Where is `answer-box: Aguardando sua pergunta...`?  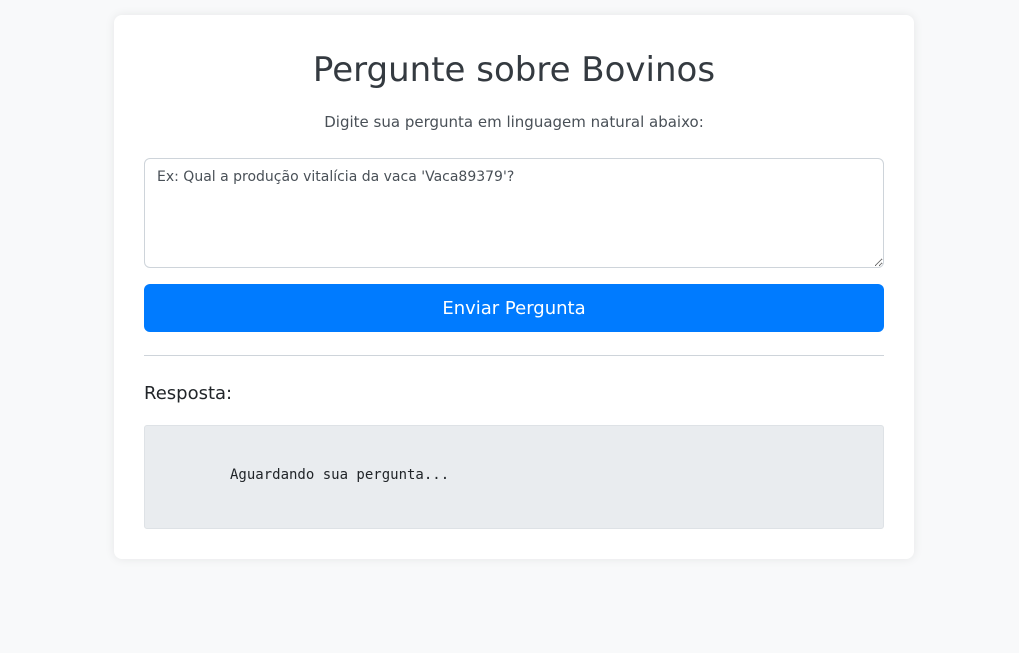
answer-box: Aguardando sua pergunta... is located at coordinates (514, 477).